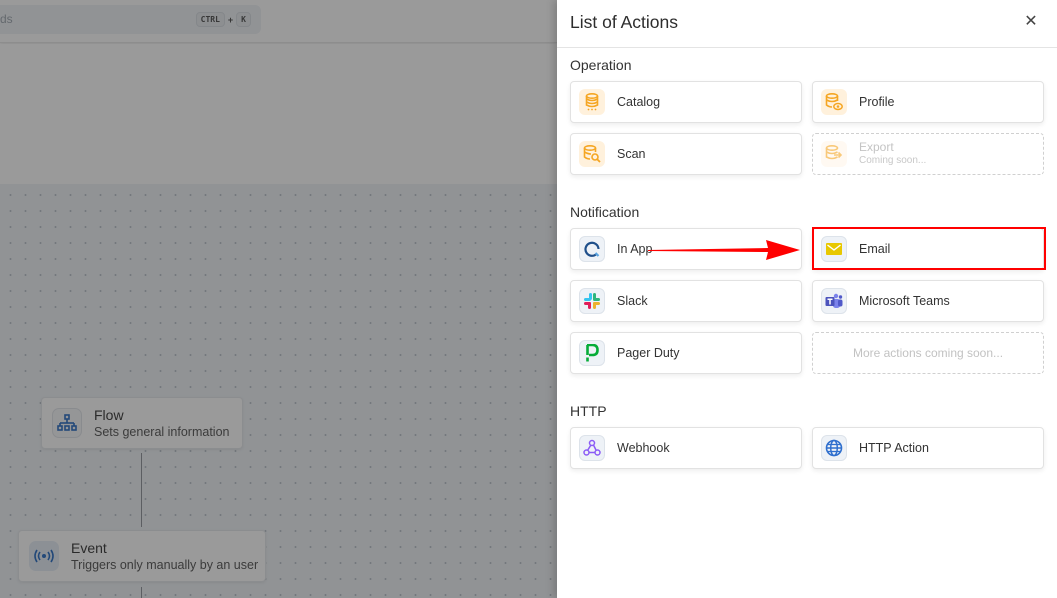 The height and width of the screenshot is (598, 1057). What do you see at coordinates (592, 448) in the screenshot?
I see `webhook-icon` at bounding box center [592, 448].